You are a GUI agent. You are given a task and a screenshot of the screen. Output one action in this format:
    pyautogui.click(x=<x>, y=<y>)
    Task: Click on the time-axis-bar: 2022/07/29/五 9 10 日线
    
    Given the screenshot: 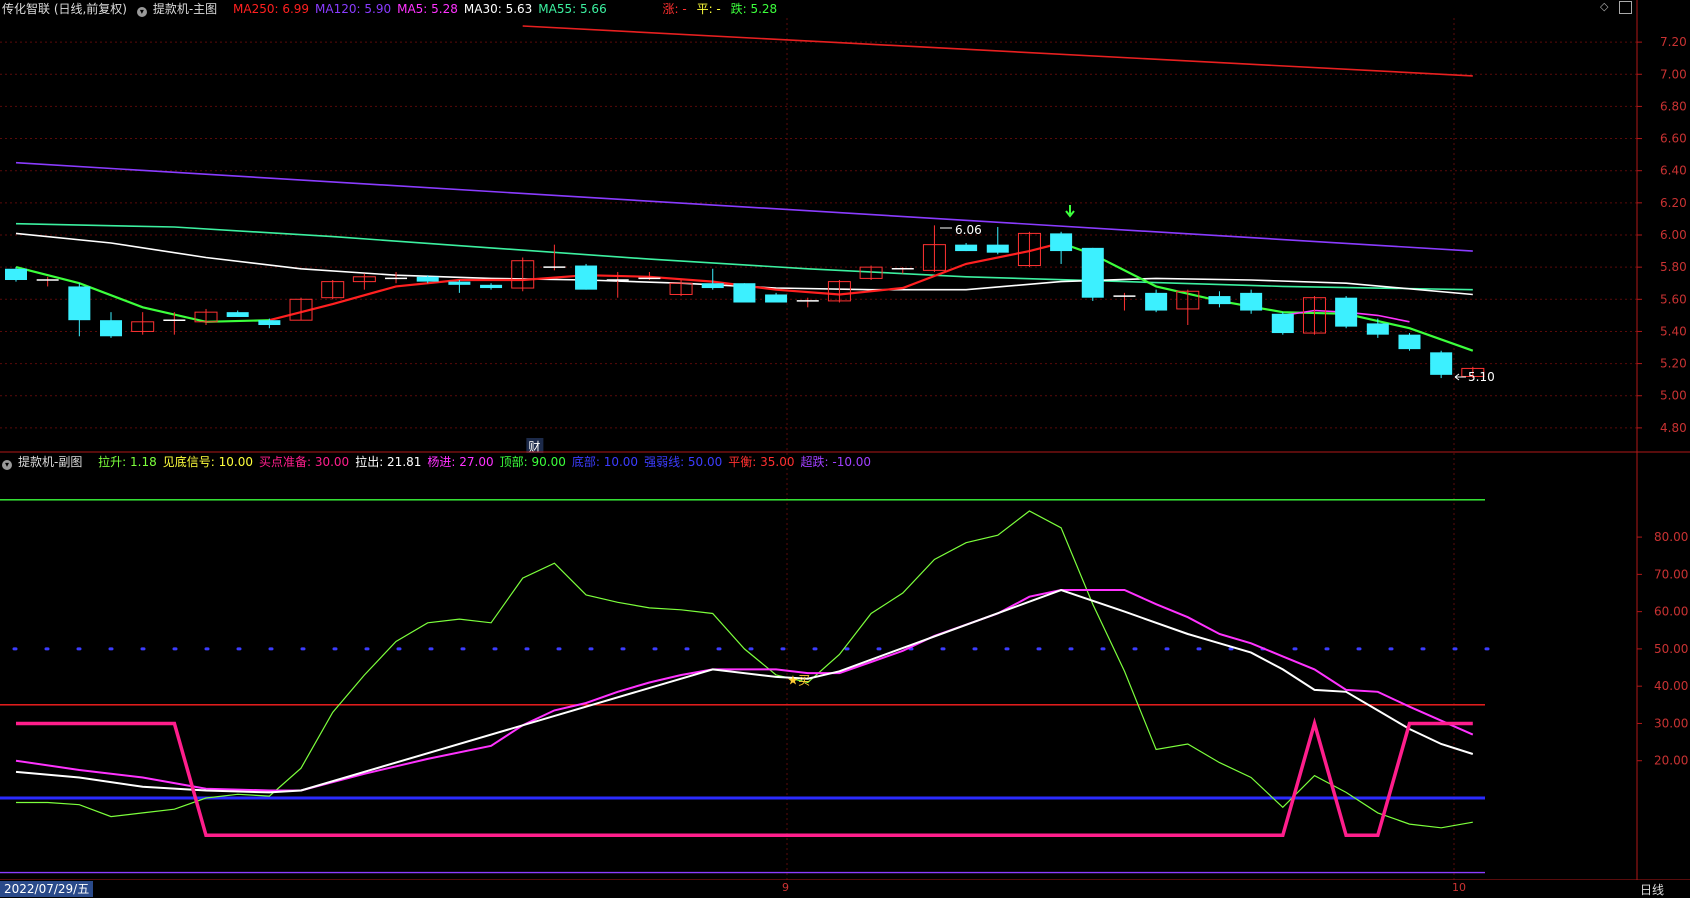 What is the action you would take?
    pyautogui.click(x=845, y=889)
    